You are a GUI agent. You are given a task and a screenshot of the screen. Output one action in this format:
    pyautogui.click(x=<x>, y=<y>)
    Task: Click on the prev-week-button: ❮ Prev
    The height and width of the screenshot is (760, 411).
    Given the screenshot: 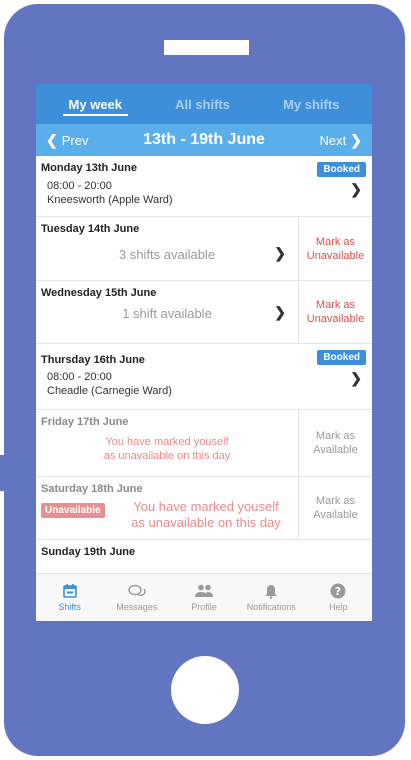 What is the action you would take?
    pyautogui.click(x=67, y=140)
    